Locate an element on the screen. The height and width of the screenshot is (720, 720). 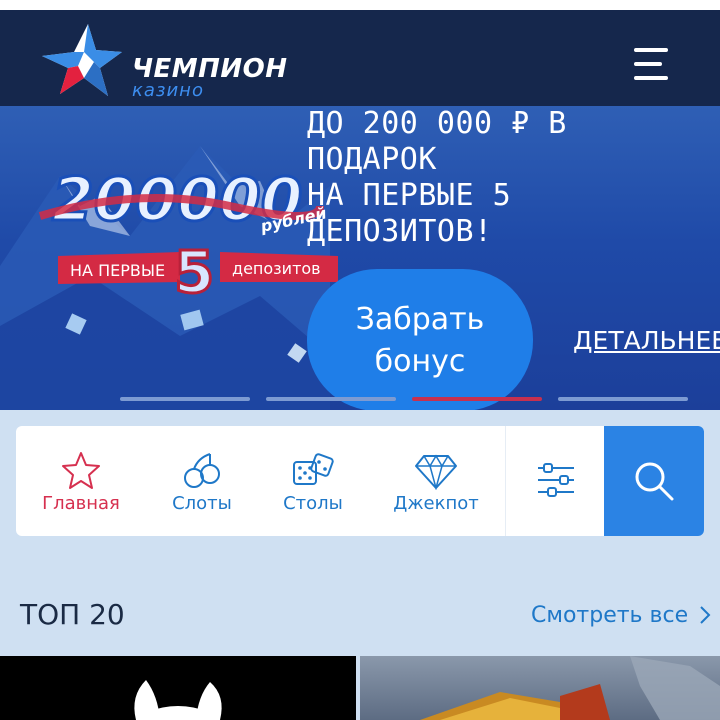
claim-bonus-button: Забрать бонус is located at coordinates (420, 339).